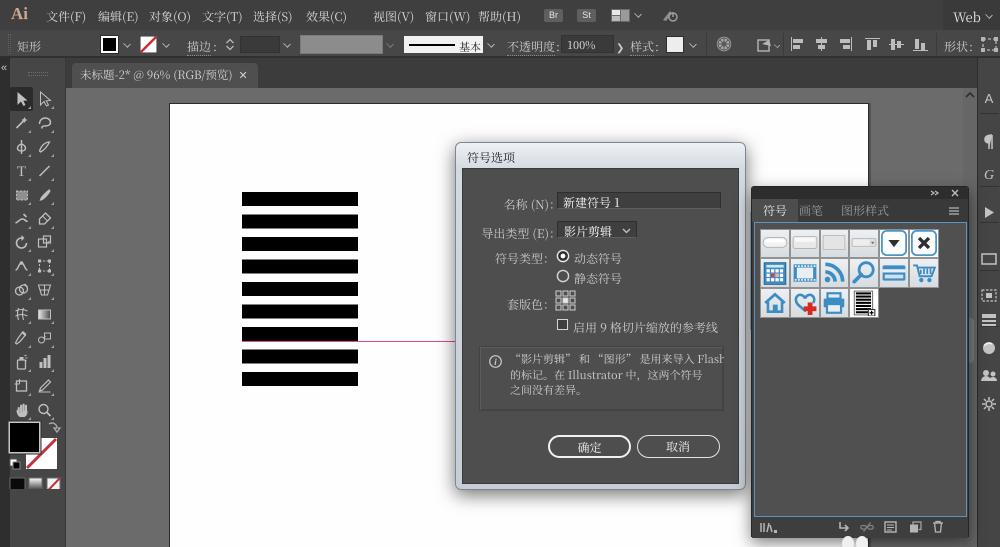 The height and width of the screenshot is (547, 1000). What do you see at coordinates (989, 175) in the screenshot?
I see `svg-text: G` at bounding box center [989, 175].